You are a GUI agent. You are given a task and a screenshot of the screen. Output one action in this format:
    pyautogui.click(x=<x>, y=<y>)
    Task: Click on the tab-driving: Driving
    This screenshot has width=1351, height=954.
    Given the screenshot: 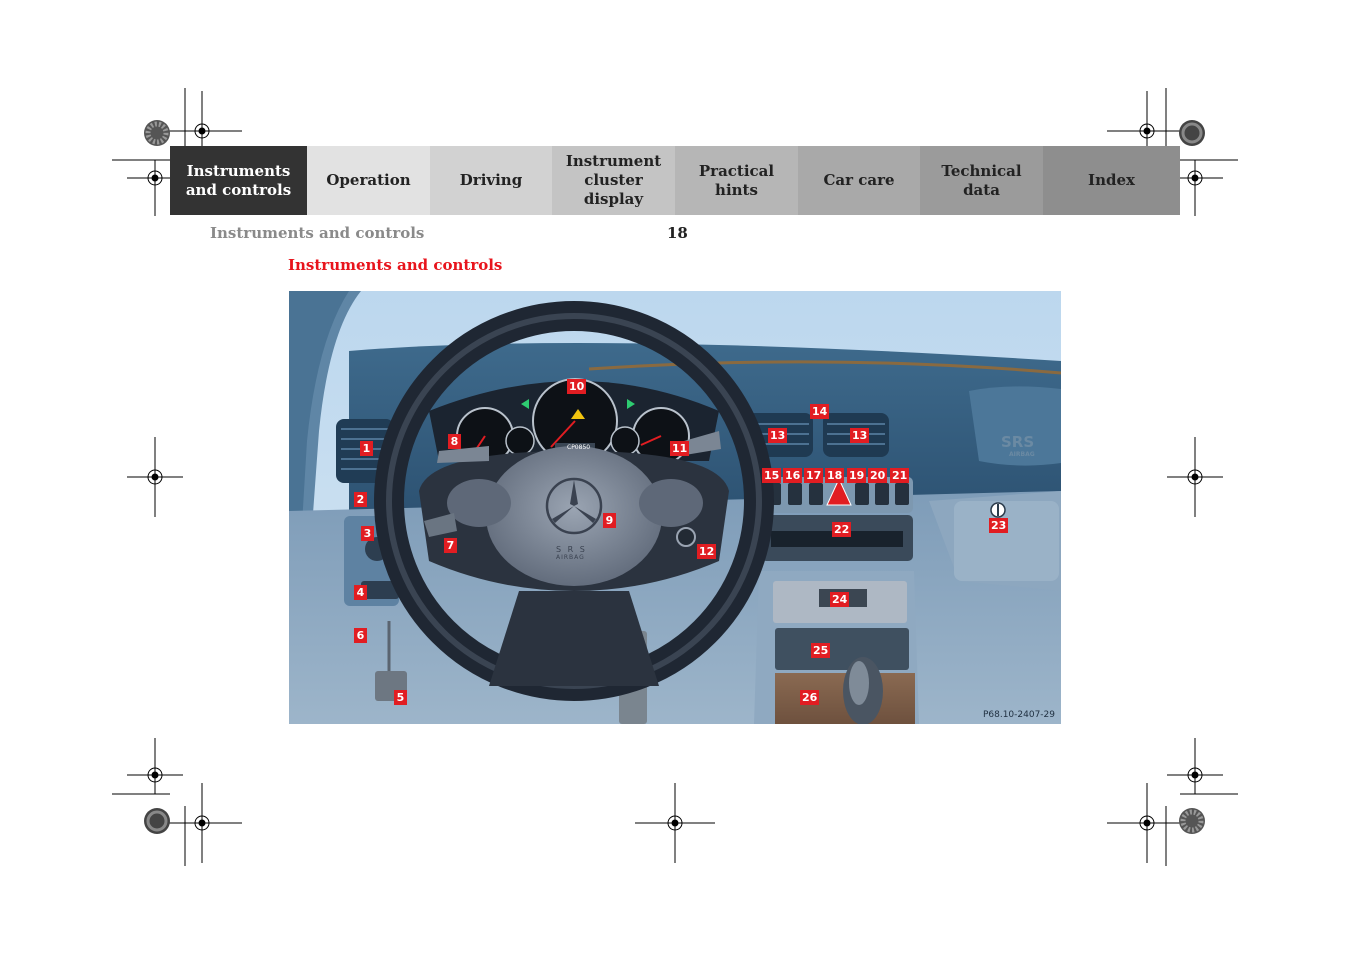 What is the action you would take?
    pyautogui.click(x=491, y=180)
    